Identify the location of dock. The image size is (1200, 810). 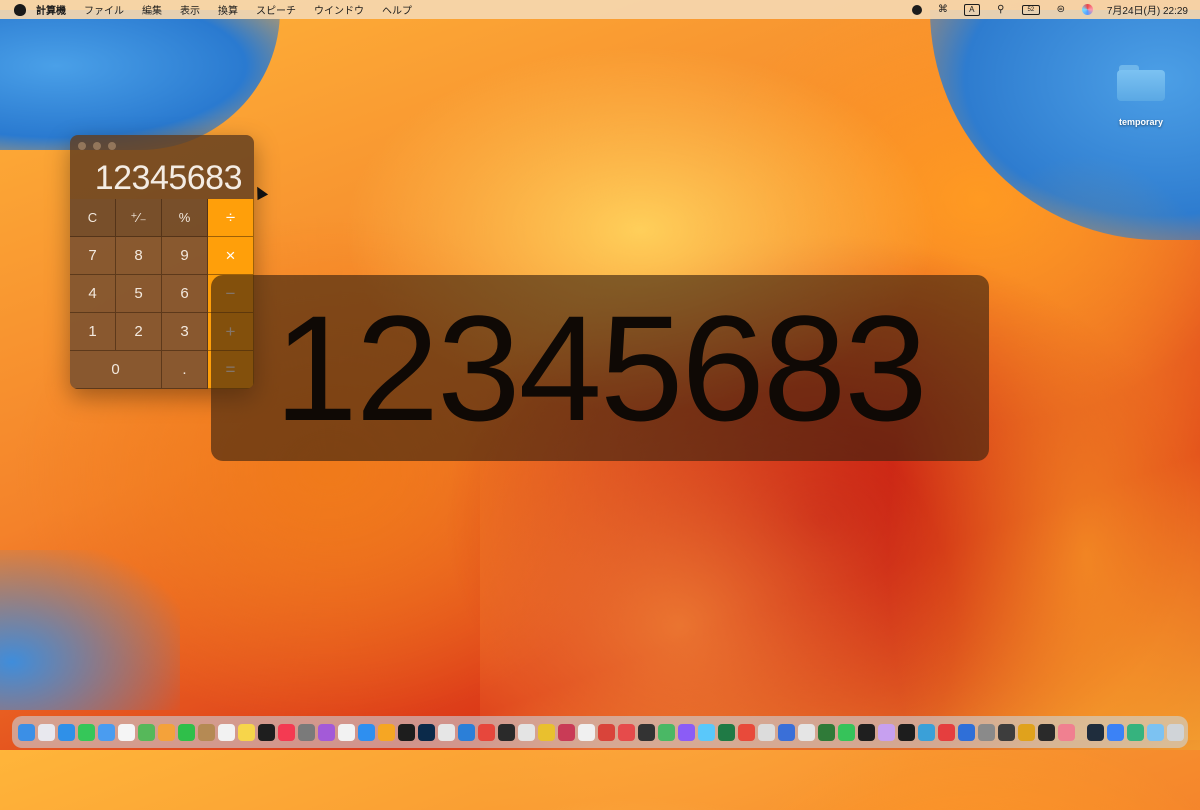
(600, 732).